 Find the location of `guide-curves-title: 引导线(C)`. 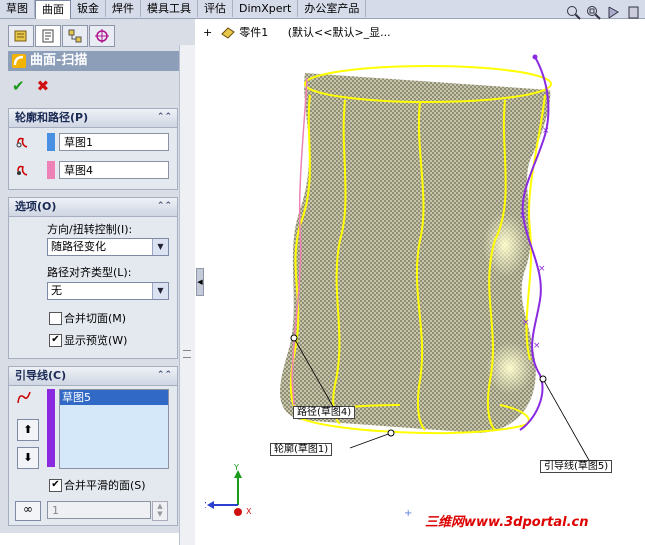

guide-curves-title: 引导线(C) is located at coordinates (41, 375).